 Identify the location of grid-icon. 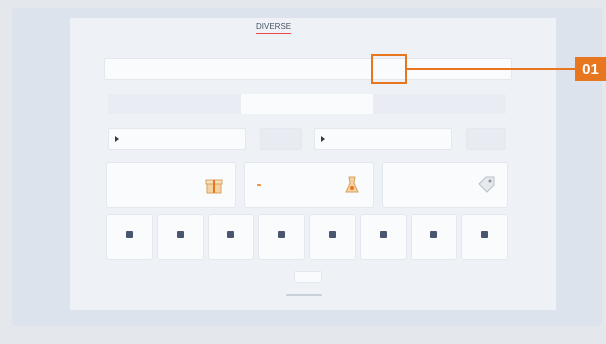
(129, 234).